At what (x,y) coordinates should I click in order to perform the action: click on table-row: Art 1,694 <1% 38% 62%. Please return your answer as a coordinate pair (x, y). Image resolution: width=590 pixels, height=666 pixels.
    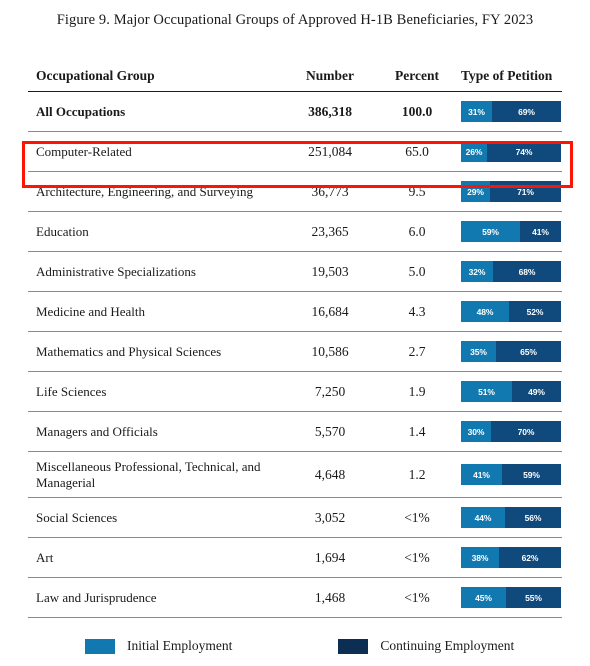
    Looking at the image, I should click on (295, 558).